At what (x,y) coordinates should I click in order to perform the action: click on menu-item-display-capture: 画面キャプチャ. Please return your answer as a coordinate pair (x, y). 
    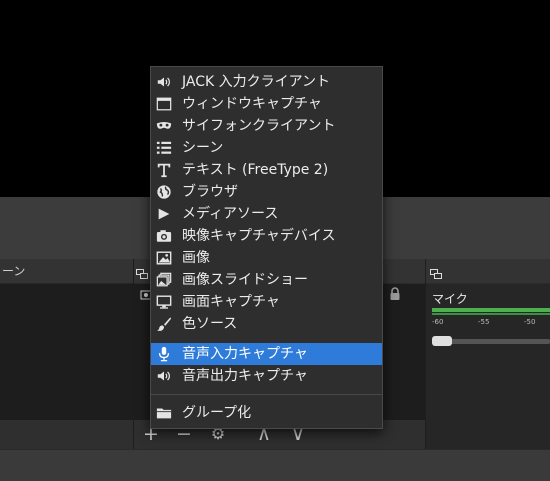
    Looking at the image, I should click on (266, 302).